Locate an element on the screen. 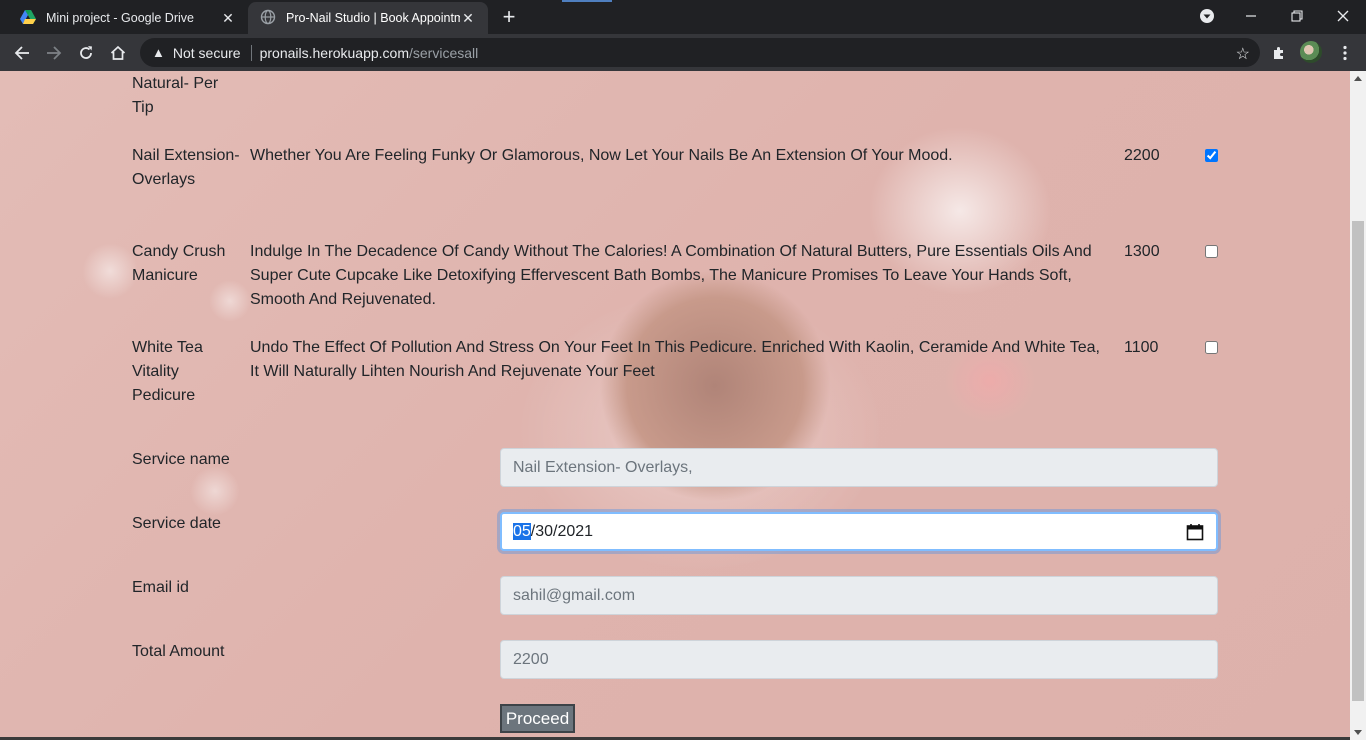 This screenshot has height=740, width=1366. service-name: White Tea Vitality Pedicure is located at coordinates (167, 371).